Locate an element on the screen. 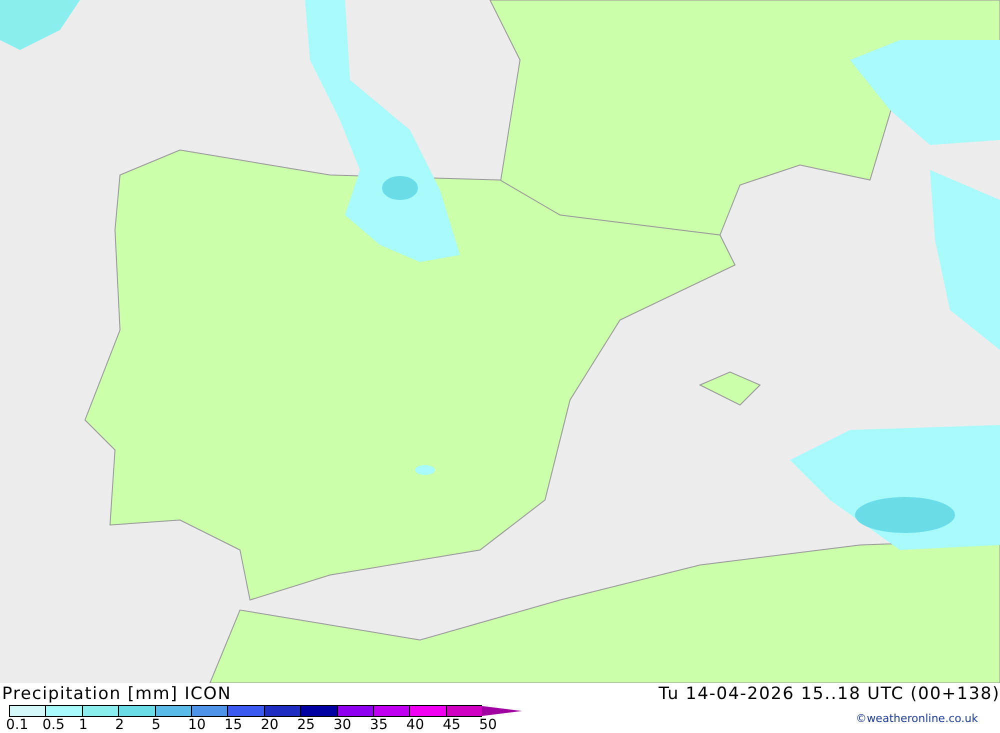 The width and height of the screenshot is (1000, 733). credit-text: ©weatheronline.co.uk is located at coordinates (917, 718).